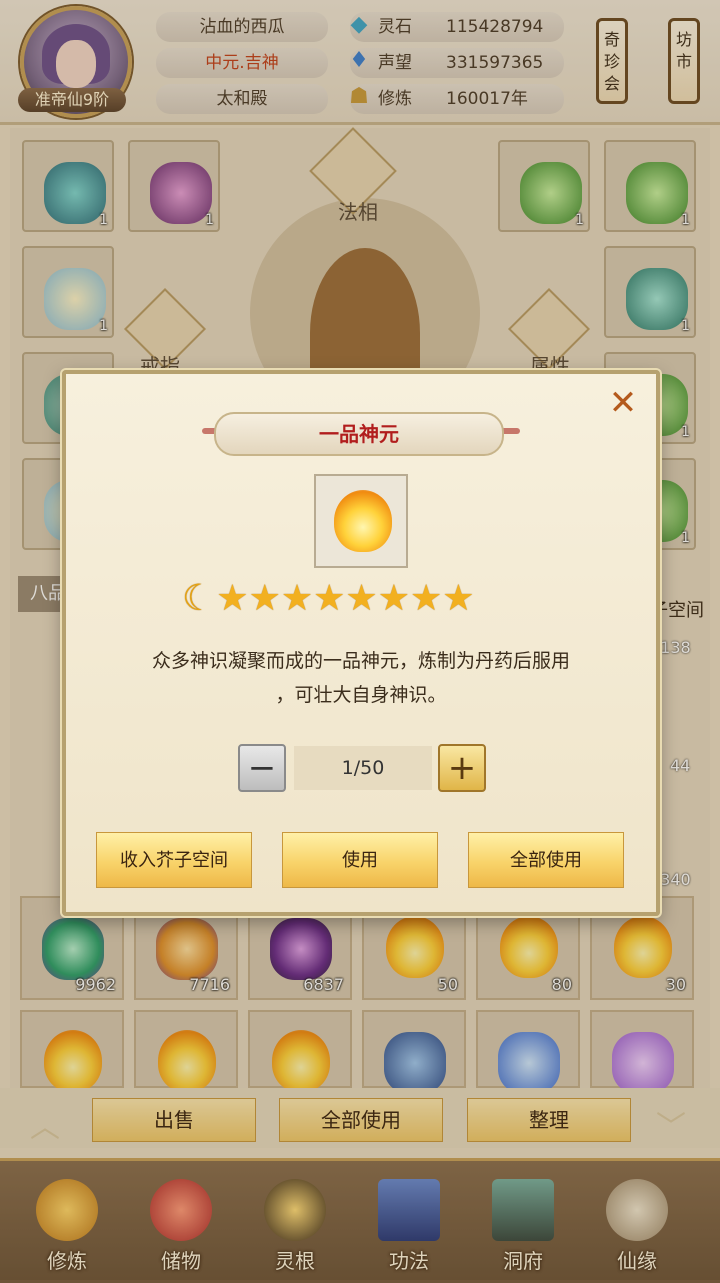 Image resolution: width=720 pixels, height=1283 pixels. What do you see at coordinates (361, 678) in the screenshot?
I see `item-description: 众多神识凝聚而成的一品神元，炼制为丹药后服用 ，可壮大自身神识。` at bounding box center [361, 678].